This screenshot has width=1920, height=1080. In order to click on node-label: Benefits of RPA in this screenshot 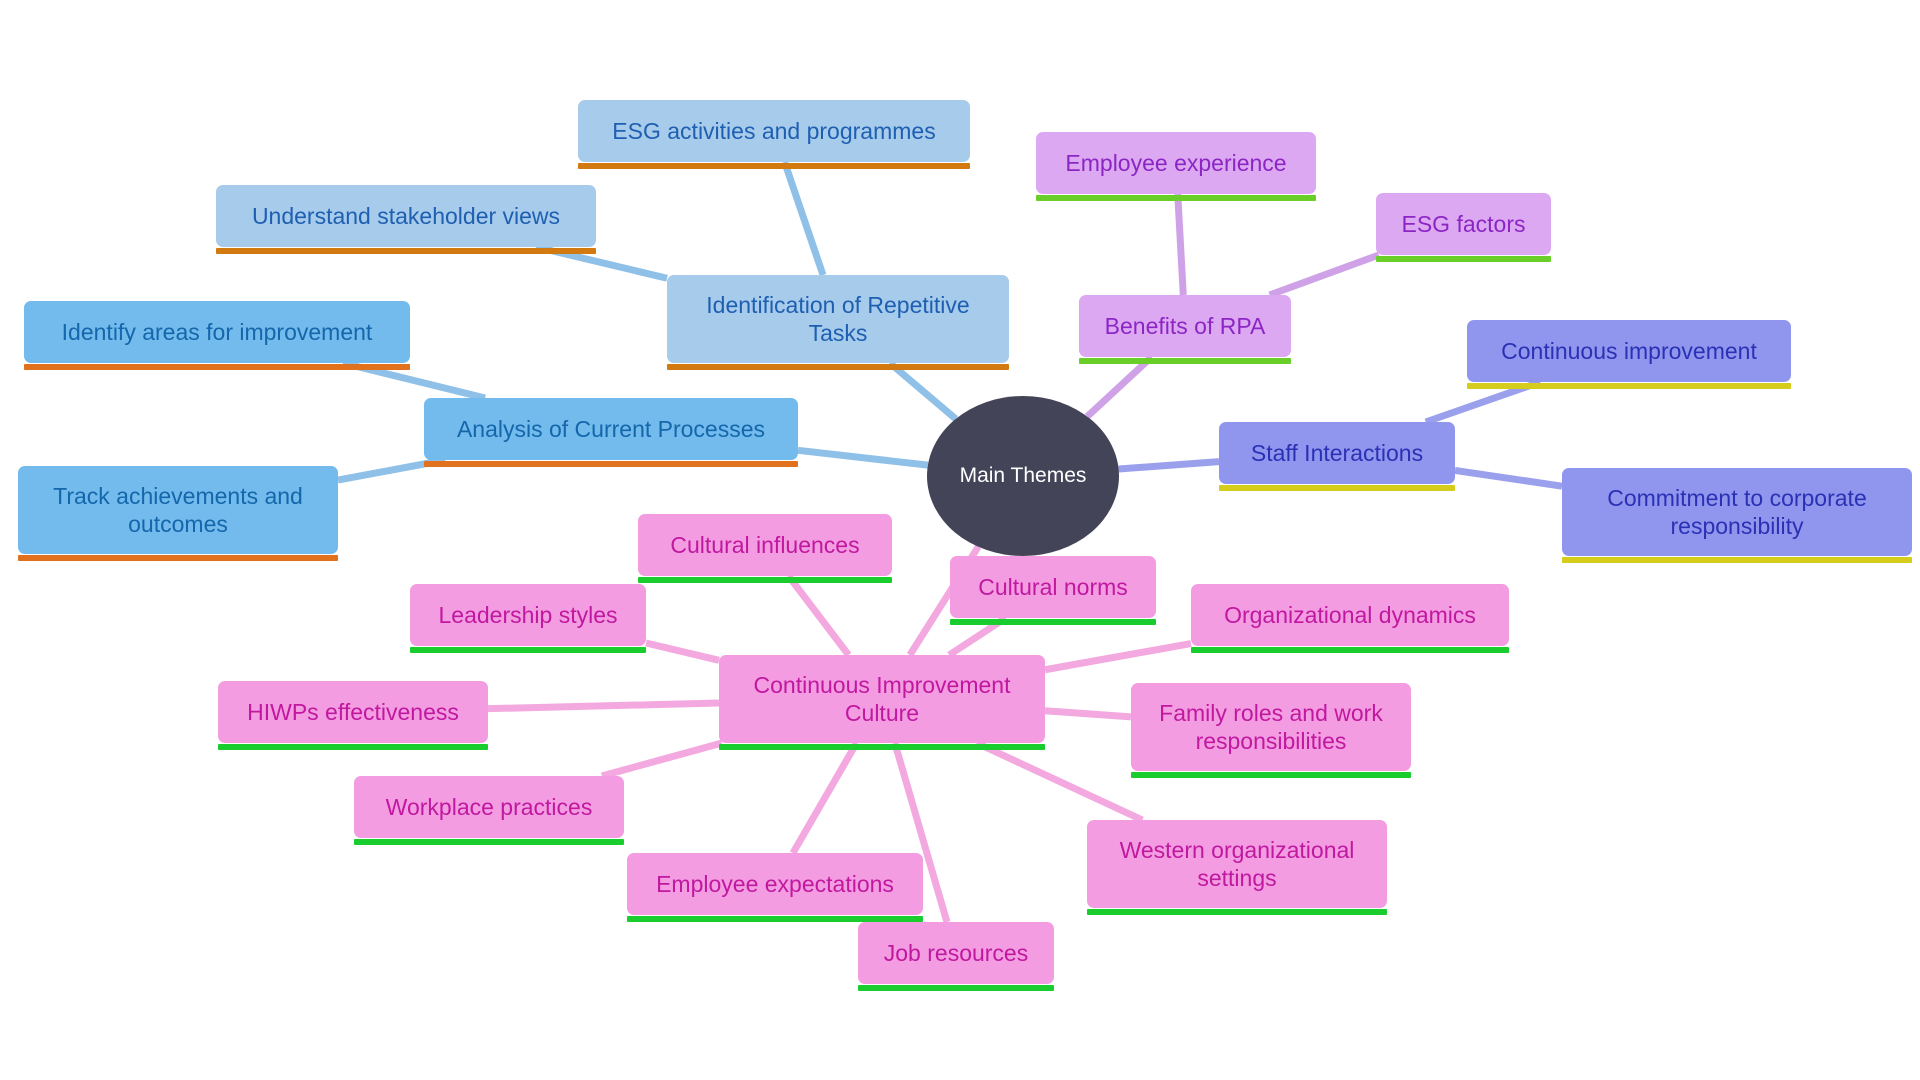, I will do `click(1185, 325)`.